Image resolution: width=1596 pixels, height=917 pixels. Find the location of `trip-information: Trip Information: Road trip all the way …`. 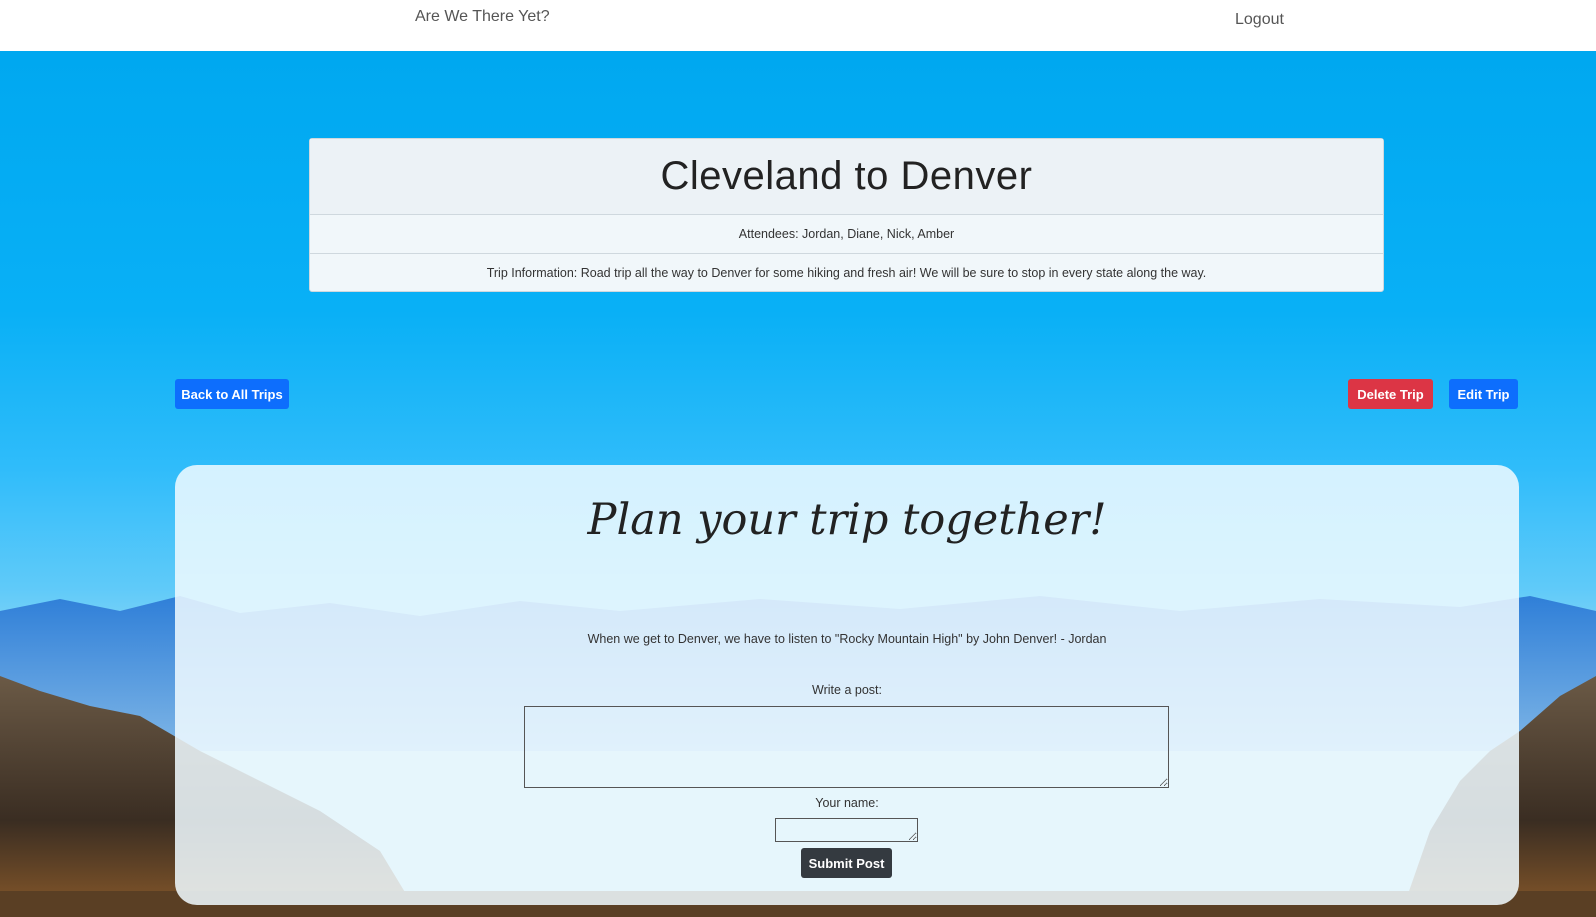

trip-information: Trip Information: Road trip all the way … is located at coordinates (846, 272).